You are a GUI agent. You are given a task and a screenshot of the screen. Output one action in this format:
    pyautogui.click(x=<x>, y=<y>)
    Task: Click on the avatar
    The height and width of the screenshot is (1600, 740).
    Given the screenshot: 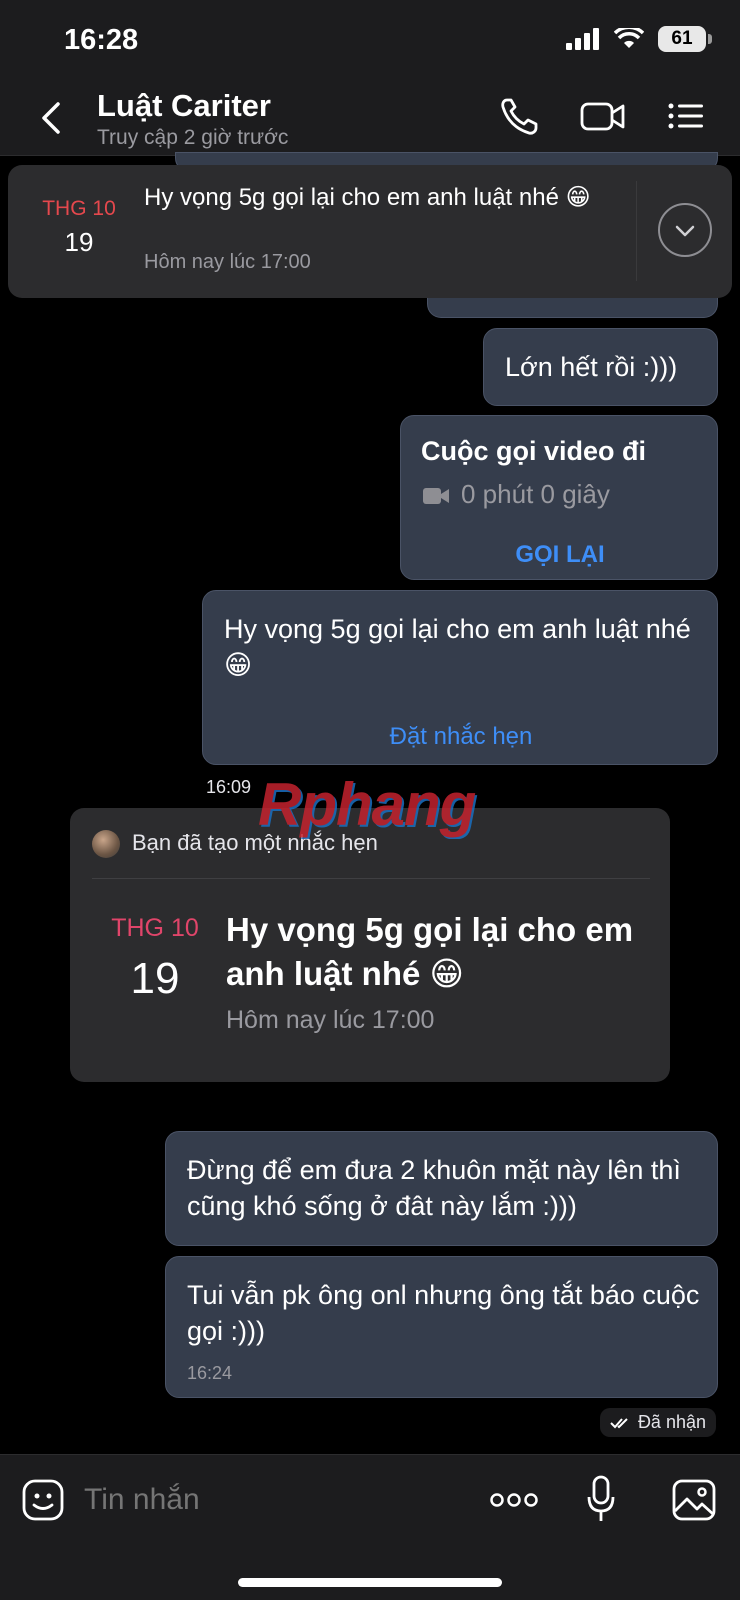 What is the action you would take?
    pyautogui.click(x=106, y=844)
    